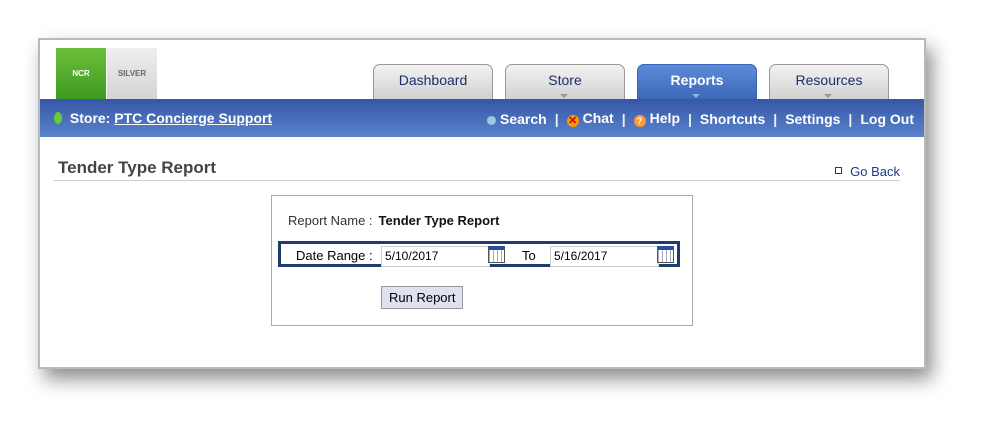  I want to click on tab-label: Resources, so click(829, 80).